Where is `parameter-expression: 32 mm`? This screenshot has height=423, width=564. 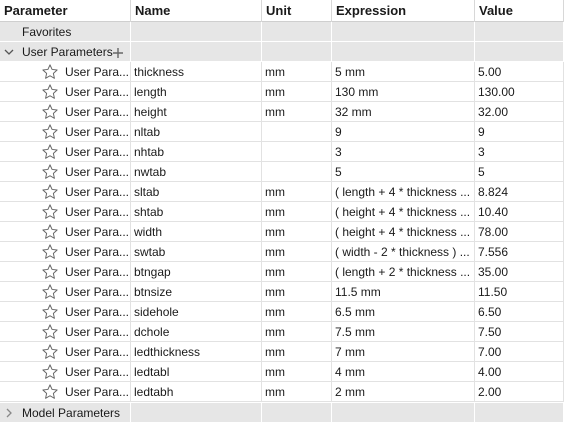
parameter-expression: 32 mm is located at coordinates (403, 112).